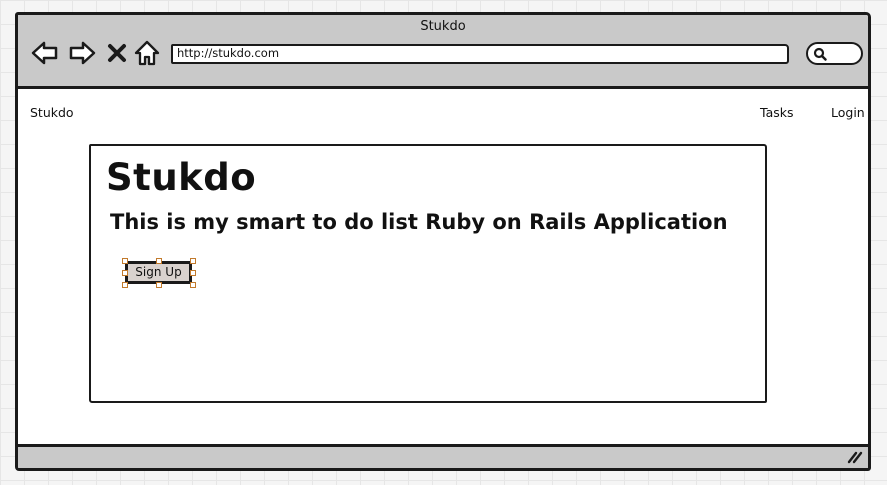  I want to click on window-title: Stukdo, so click(443, 26).